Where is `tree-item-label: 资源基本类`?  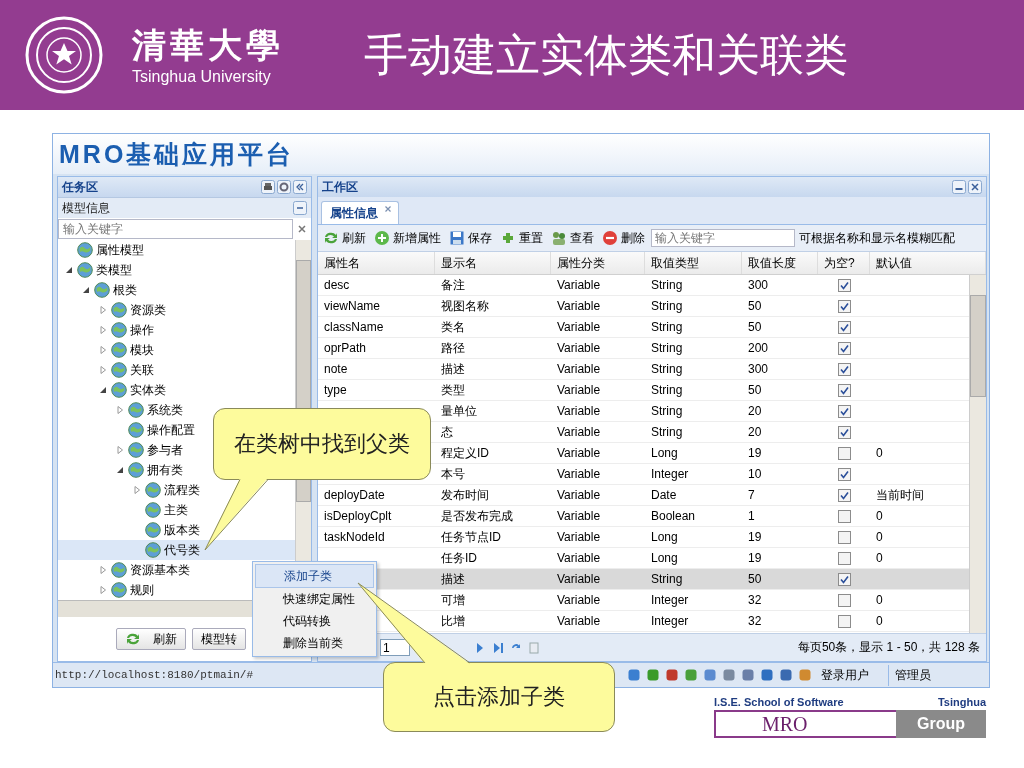 tree-item-label: 资源基本类 is located at coordinates (160, 570).